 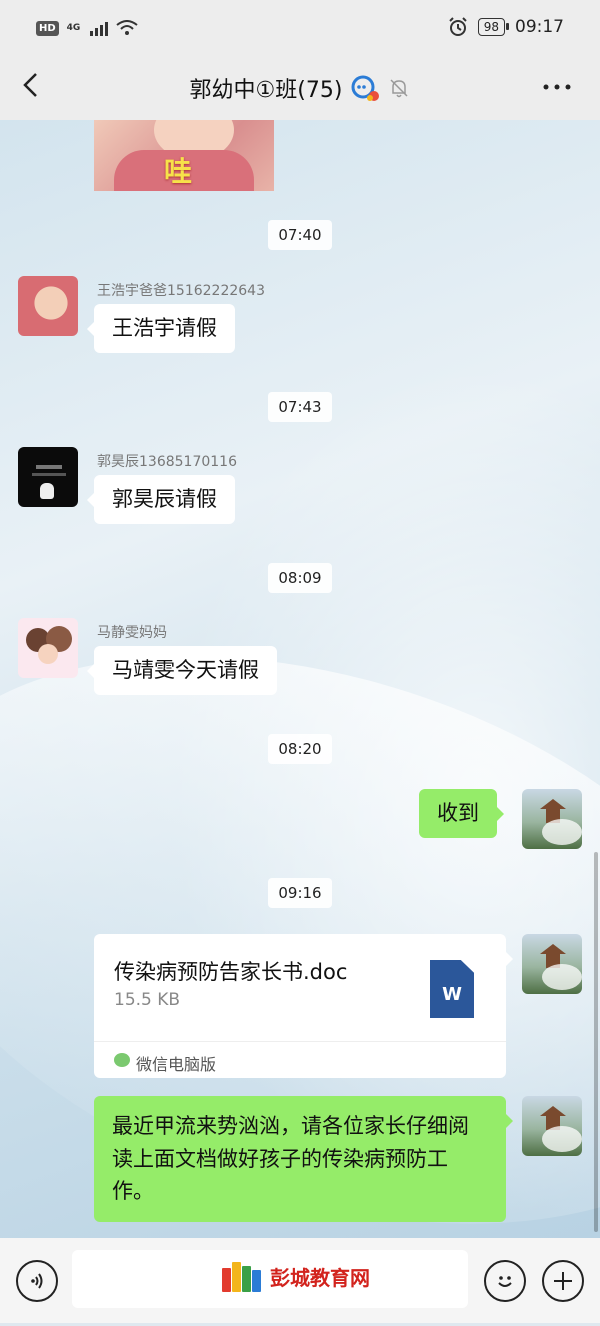 I want to click on emoji-icon, so click(x=505, y=1281).